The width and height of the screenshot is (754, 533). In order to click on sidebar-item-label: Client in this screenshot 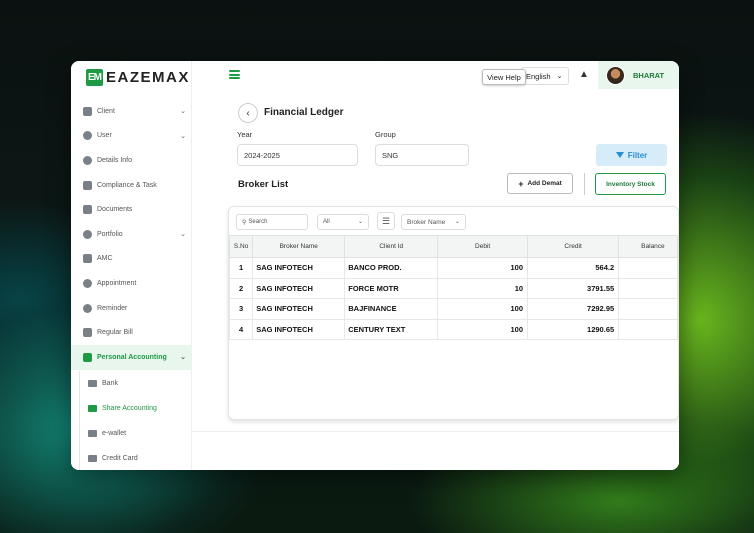, I will do `click(106, 111)`.